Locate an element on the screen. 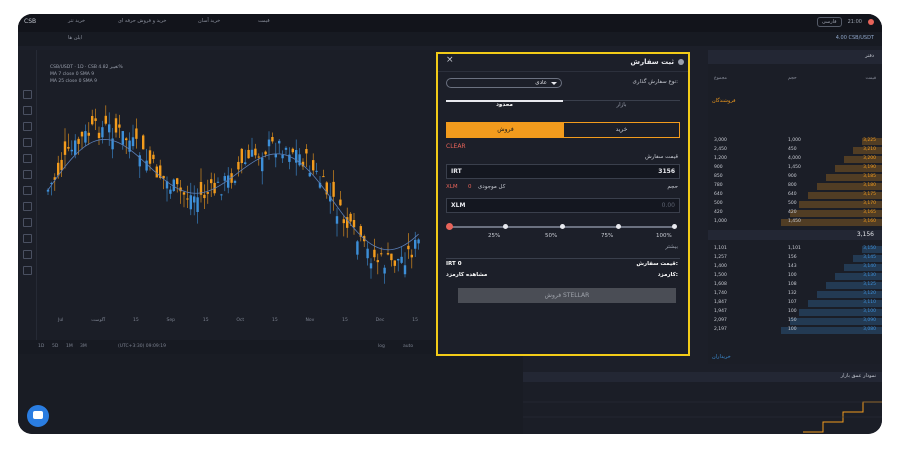  order-type-select: عادی is located at coordinates (504, 83).